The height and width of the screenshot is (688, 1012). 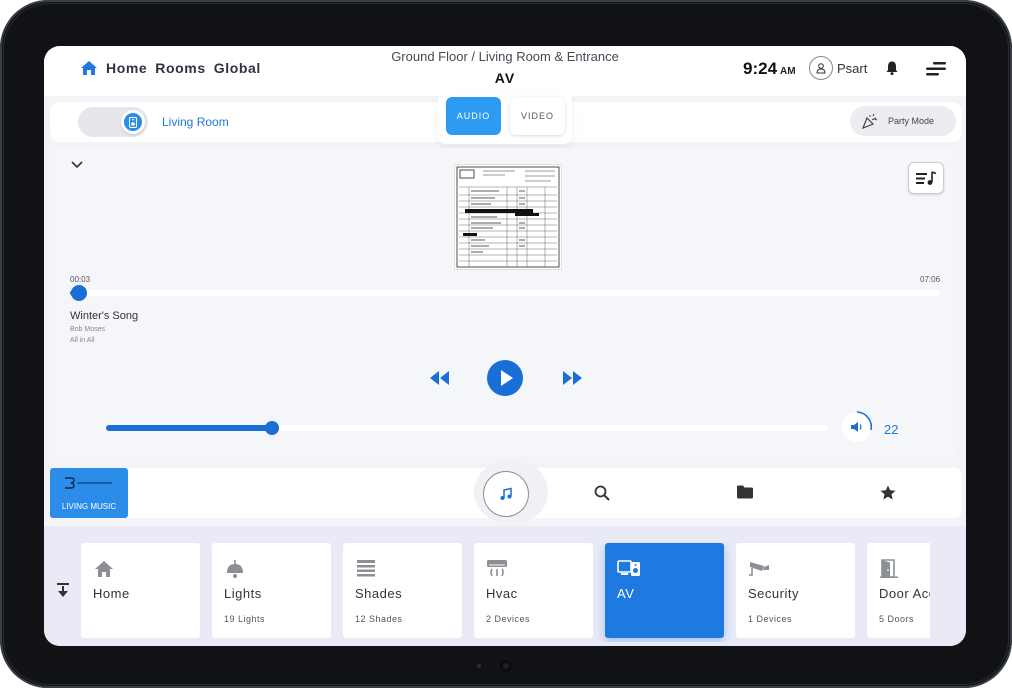 What do you see at coordinates (852, 68) in the screenshot?
I see `user-name: Psart` at bounding box center [852, 68].